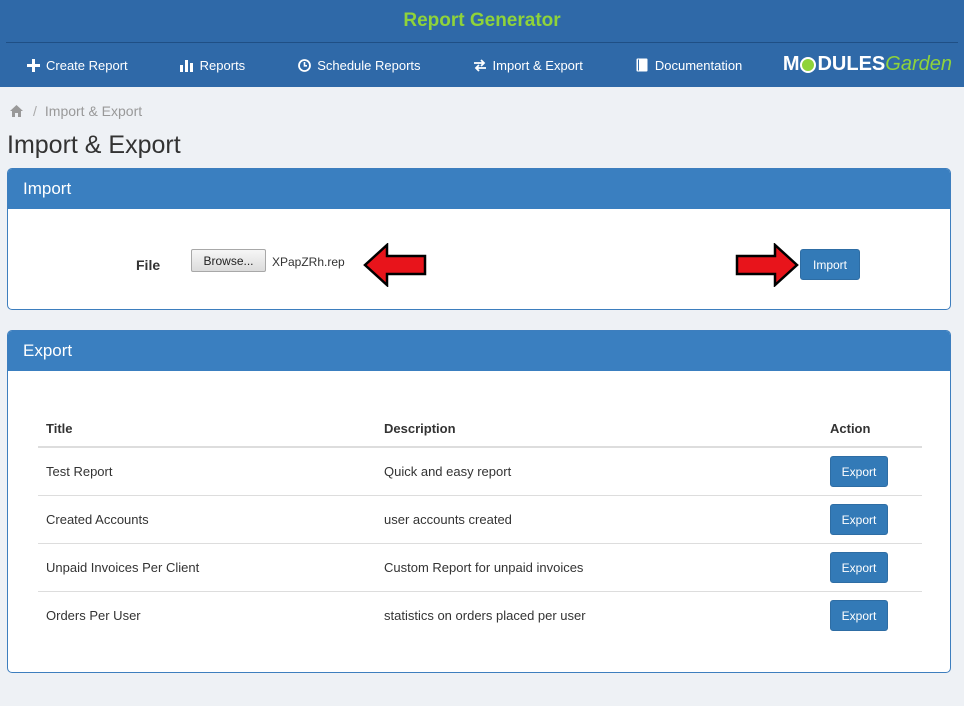 The image size is (964, 706). I want to click on row-description: Quick and easy report, so click(448, 471).